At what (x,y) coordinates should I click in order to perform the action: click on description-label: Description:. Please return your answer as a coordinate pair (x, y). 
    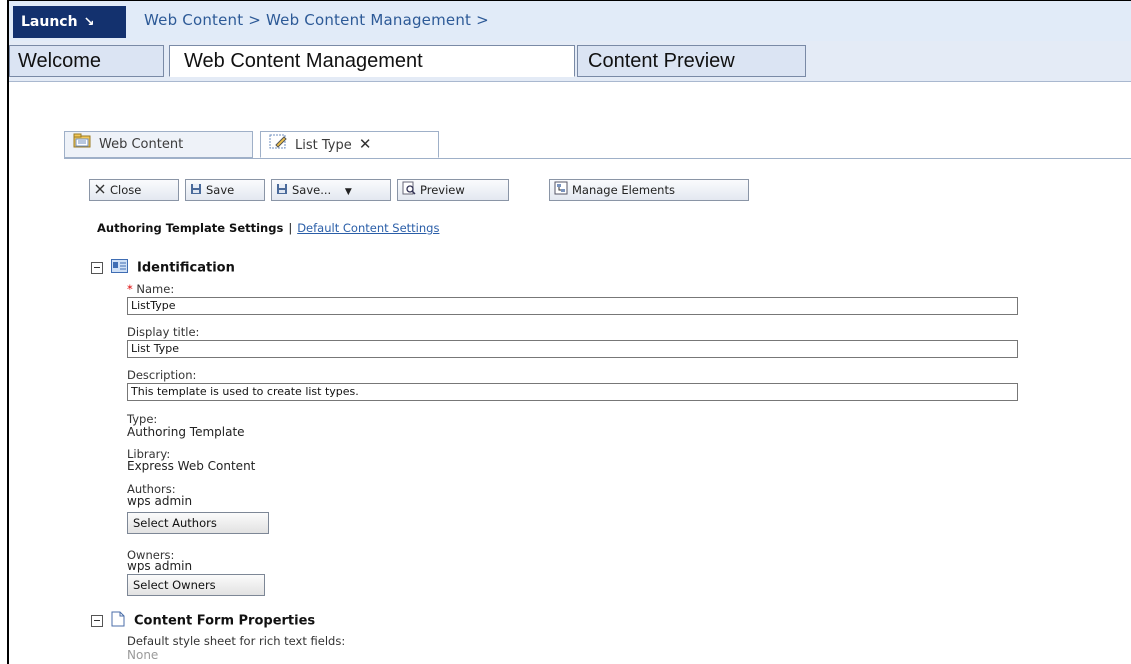
    Looking at the image, I should click on (162, 375).